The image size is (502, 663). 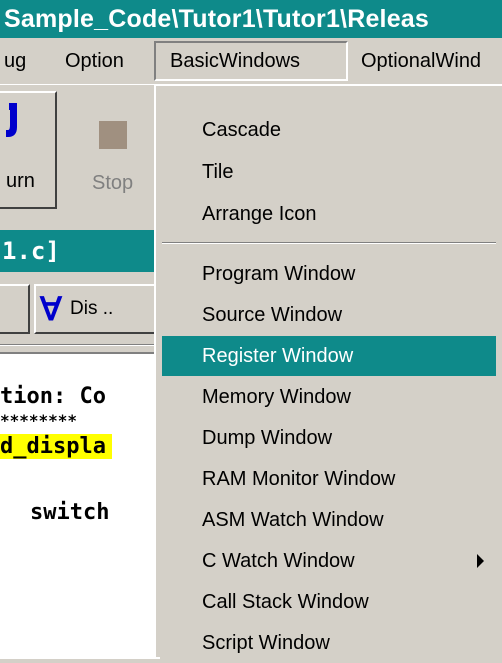 I want to click on menu-item-label: Arrange Icon, so click(x=259, y=214).